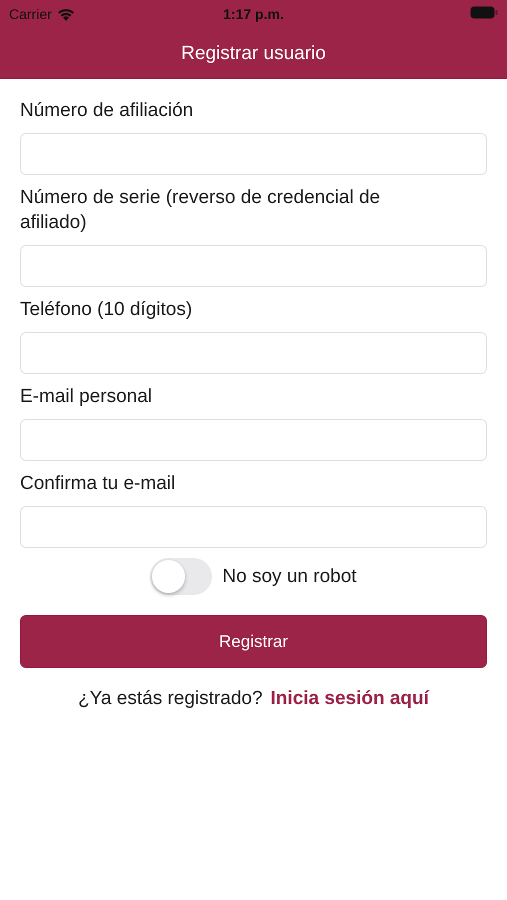  I want to click on carrier-label: Carrier, so click(30, 14).